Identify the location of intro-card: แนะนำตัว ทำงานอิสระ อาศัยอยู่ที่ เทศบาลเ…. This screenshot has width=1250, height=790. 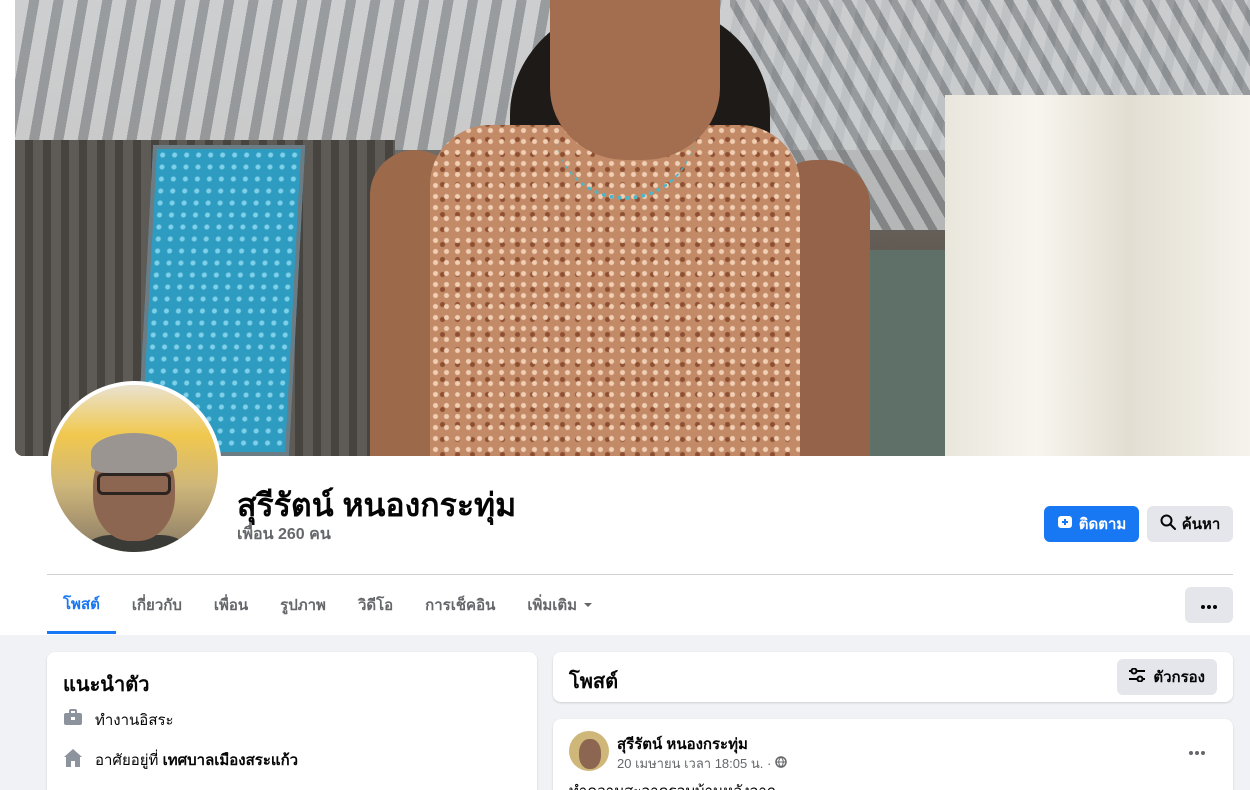
(292, 721).